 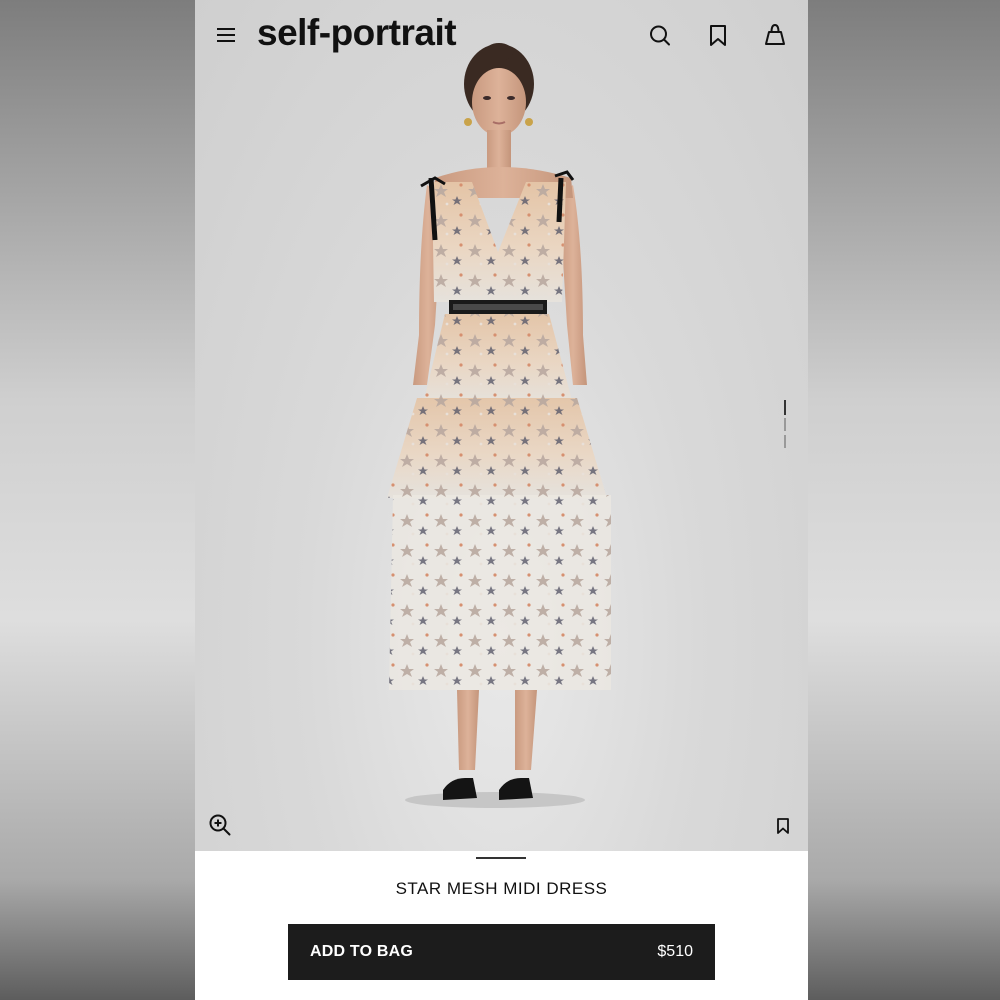 What do you see at coordinates (362, 951) in the screenshot?
I see `add-to-bag-label: ADD TO BAG` at bounding box center [362, 951].